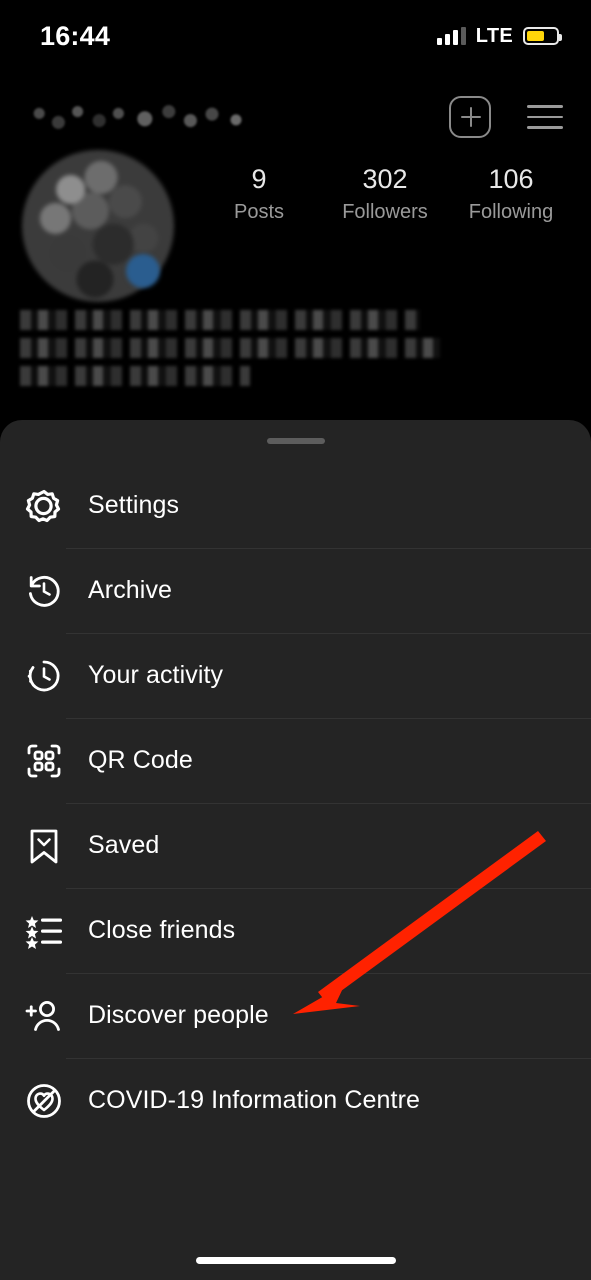 The height and width of the screenshot is (1280, 591). I want to click on stat-following-value: 106, so click(511, 179).